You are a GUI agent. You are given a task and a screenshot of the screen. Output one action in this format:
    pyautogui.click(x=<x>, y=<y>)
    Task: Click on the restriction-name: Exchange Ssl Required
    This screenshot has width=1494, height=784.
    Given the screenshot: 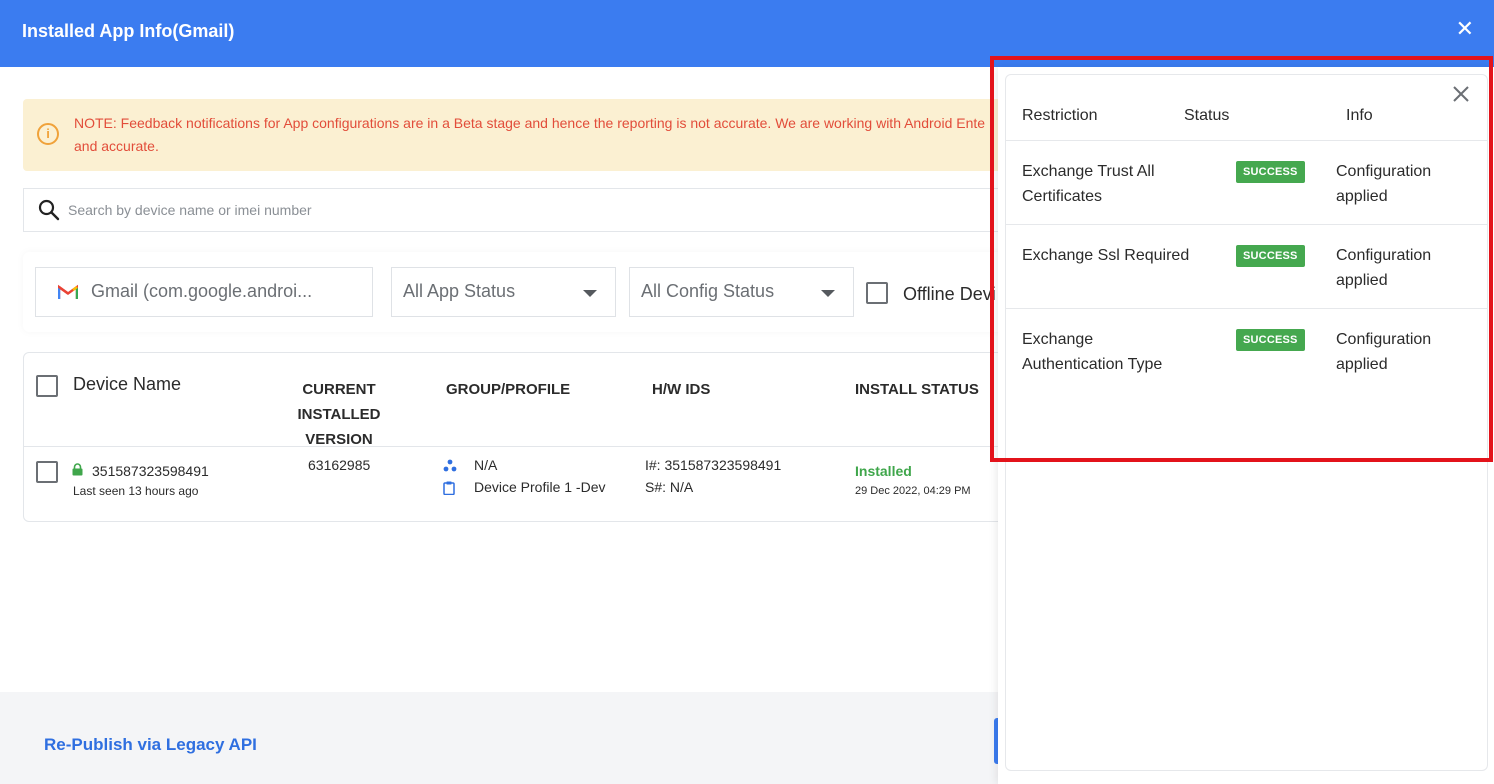 What is the action you would take?
    pyautogui.click(x=1107, y=255)
    